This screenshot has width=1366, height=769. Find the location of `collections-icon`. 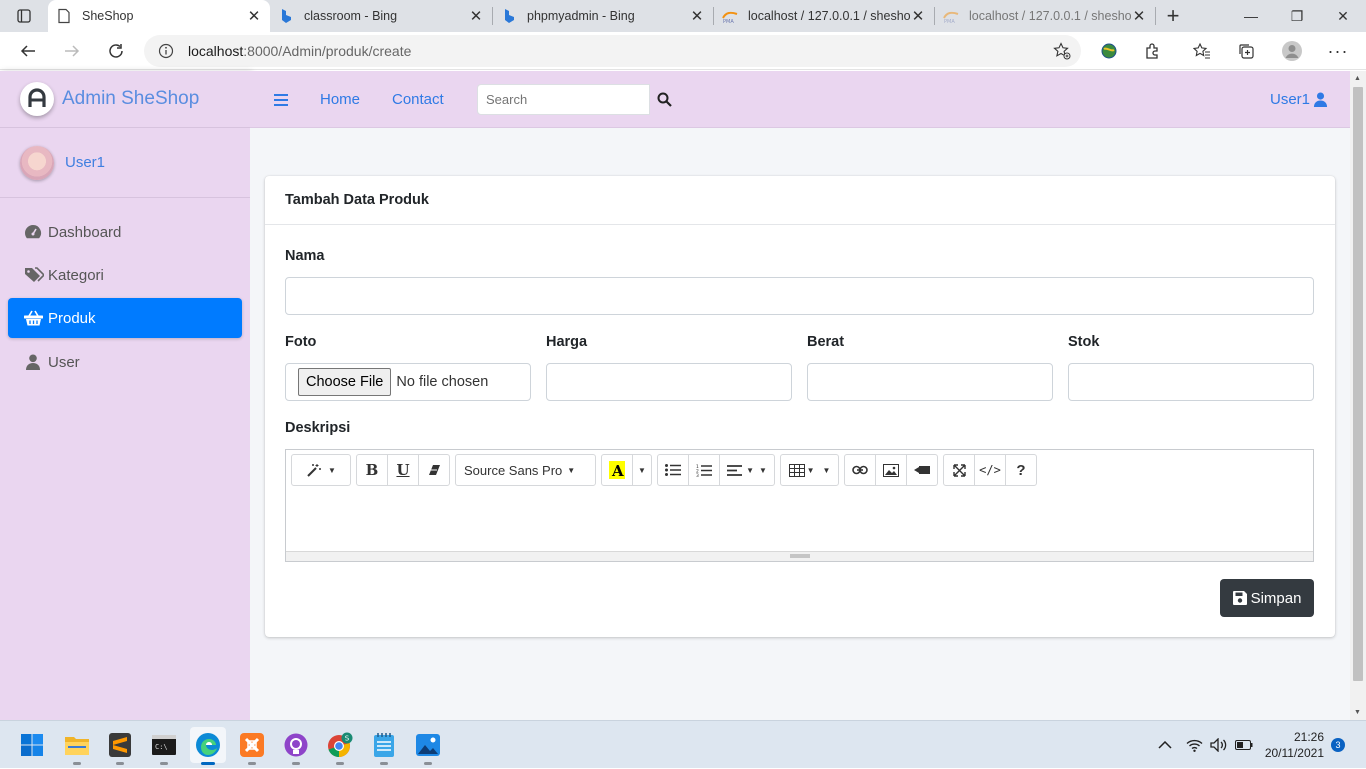

collections-icon is located at coordinates (1246, 51).